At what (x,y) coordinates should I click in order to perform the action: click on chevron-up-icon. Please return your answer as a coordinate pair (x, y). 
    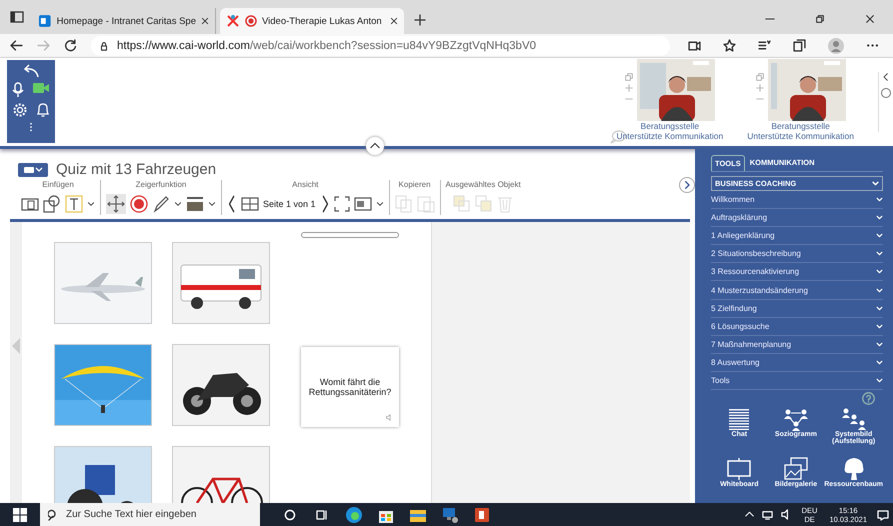
    Looking at the image, I should click on (375, 146).